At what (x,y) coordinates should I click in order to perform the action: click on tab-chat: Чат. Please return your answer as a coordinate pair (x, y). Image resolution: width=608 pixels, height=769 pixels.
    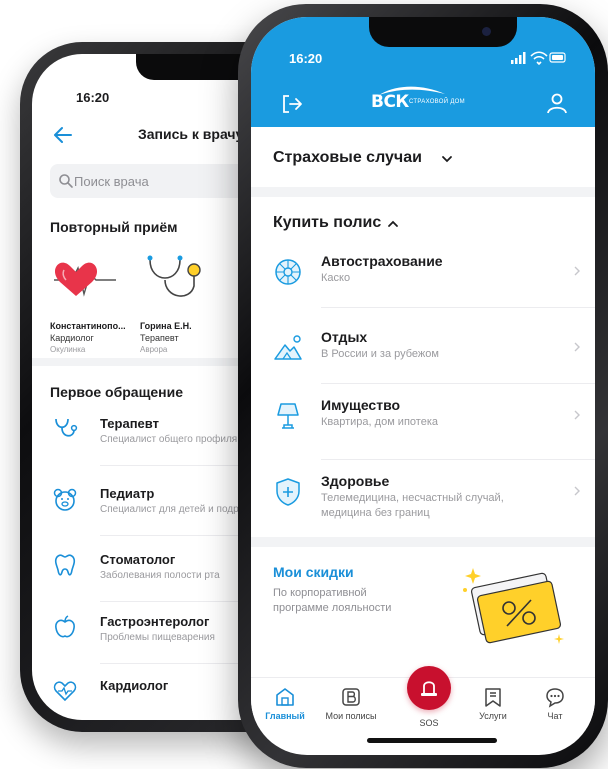
    Looking at the image, I should click on (555, 703).